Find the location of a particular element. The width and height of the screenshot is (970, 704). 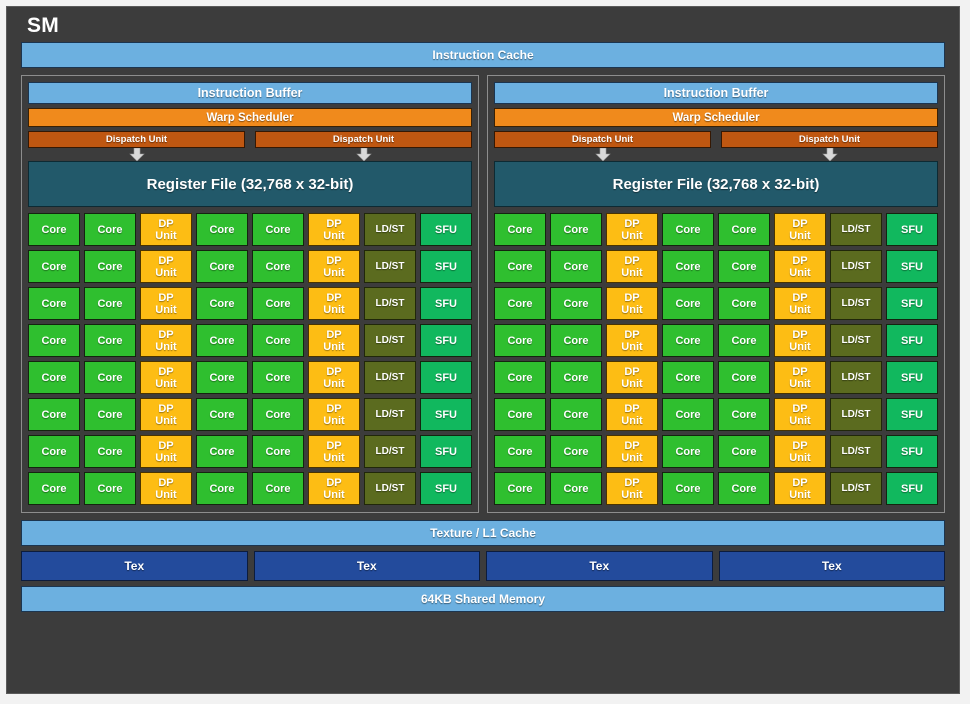

tex-unit-2: Tex is located at coordinates (599, 566).